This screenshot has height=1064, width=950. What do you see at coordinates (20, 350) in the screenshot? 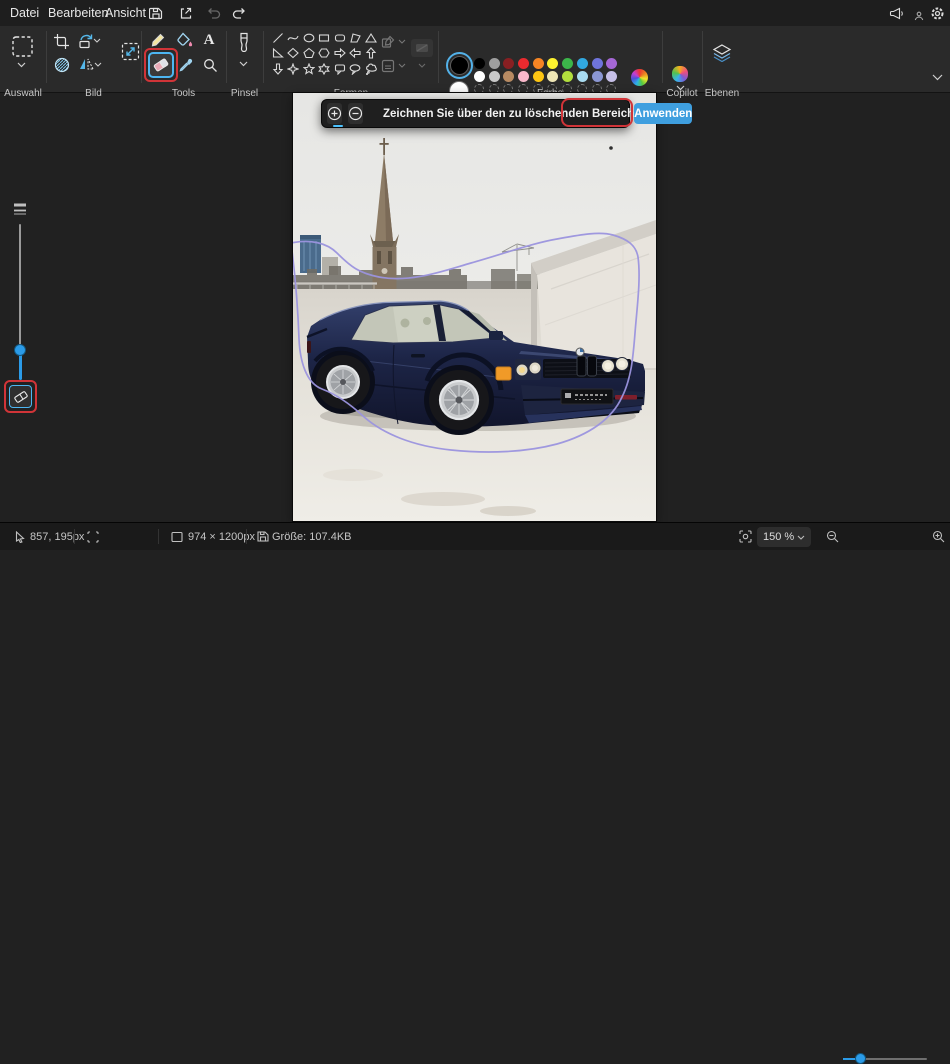
I see `size-slider-thumb` at bounding box center [20, 350].